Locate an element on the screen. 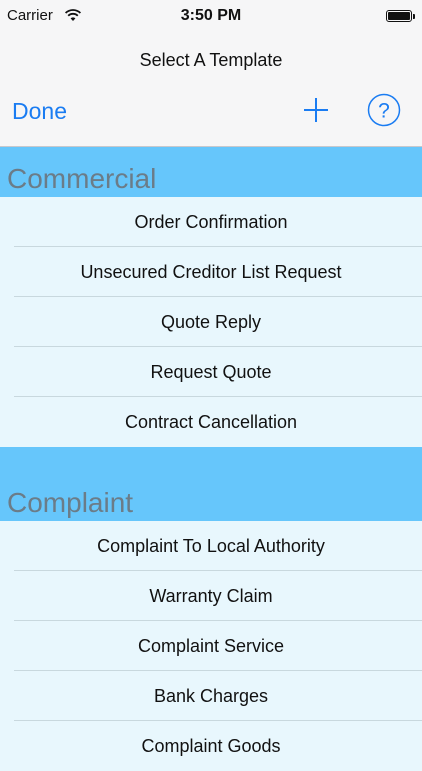  list-item: Bank Charges is located at coordinates (211, 696).